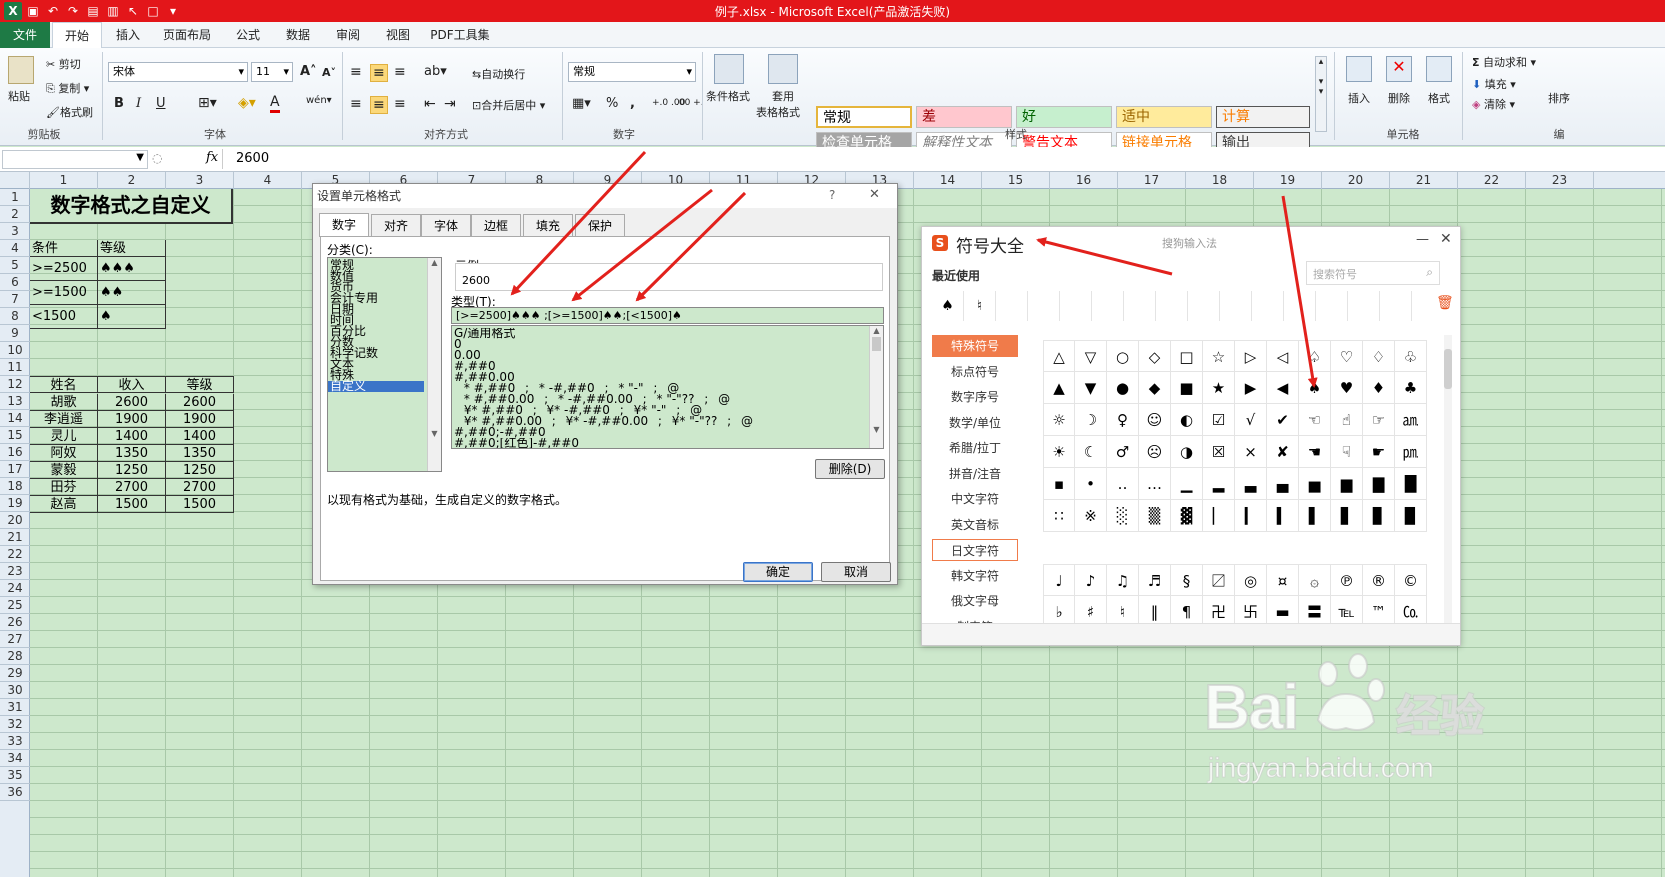  What do you see at coordinates (398, 35) in the screenshot?
I see `tab-view: 视图` at bounding box center [398, 35].